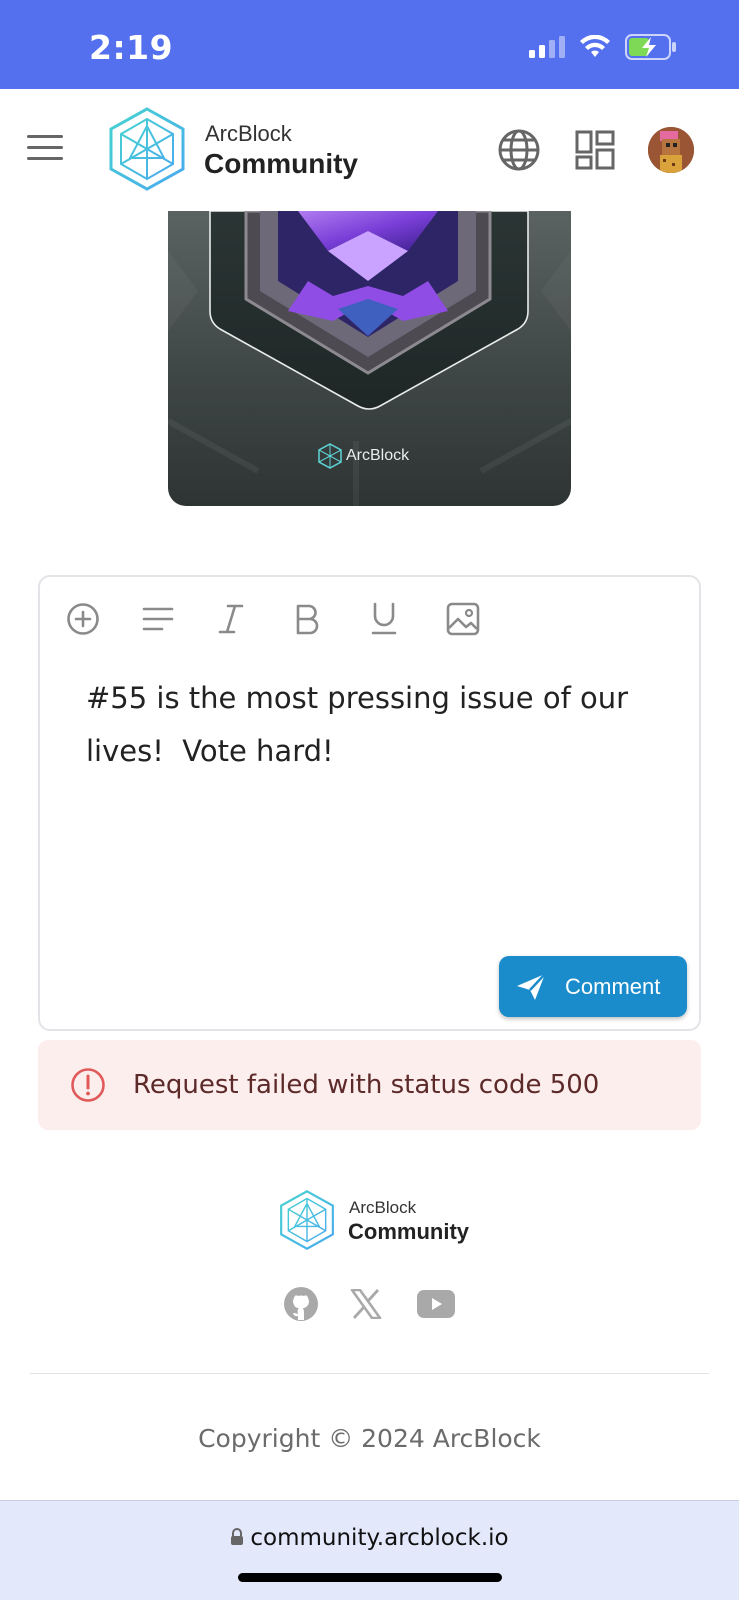 The height and width of the screenshot is (1600, 739). What do you see at coordinates (104, 619) in the screenshot?
I see `toolbar-add-button` at bounding box center [104, 619].